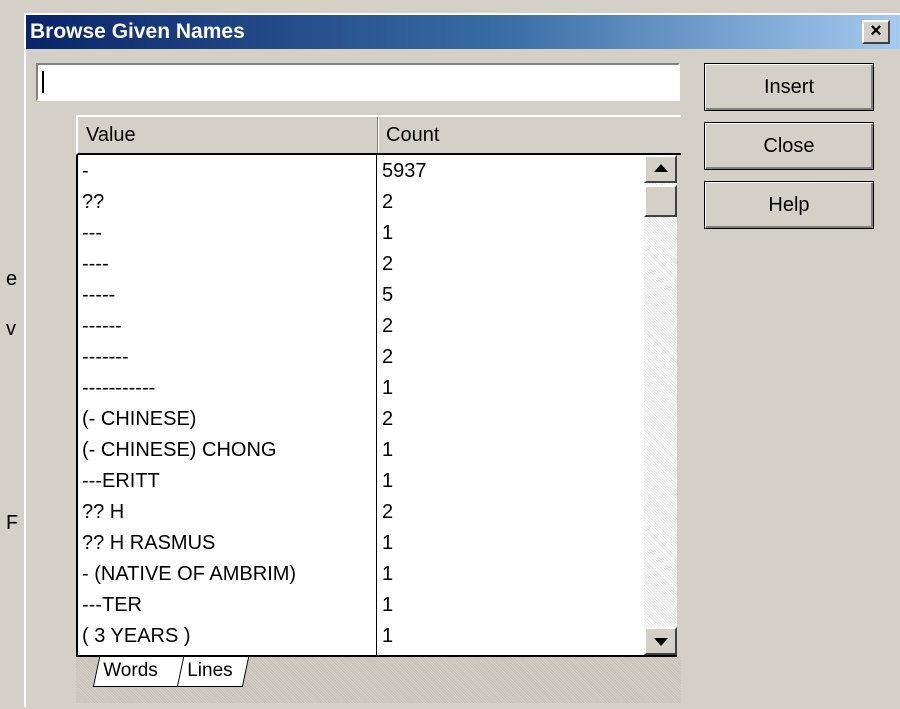 Image resolution: width=900 pixels, height=709 pixels. What do you see at coordinates (361, 204) in the screenshot?
I see `list-item: ?? 2` at bounding box center [361, 204].